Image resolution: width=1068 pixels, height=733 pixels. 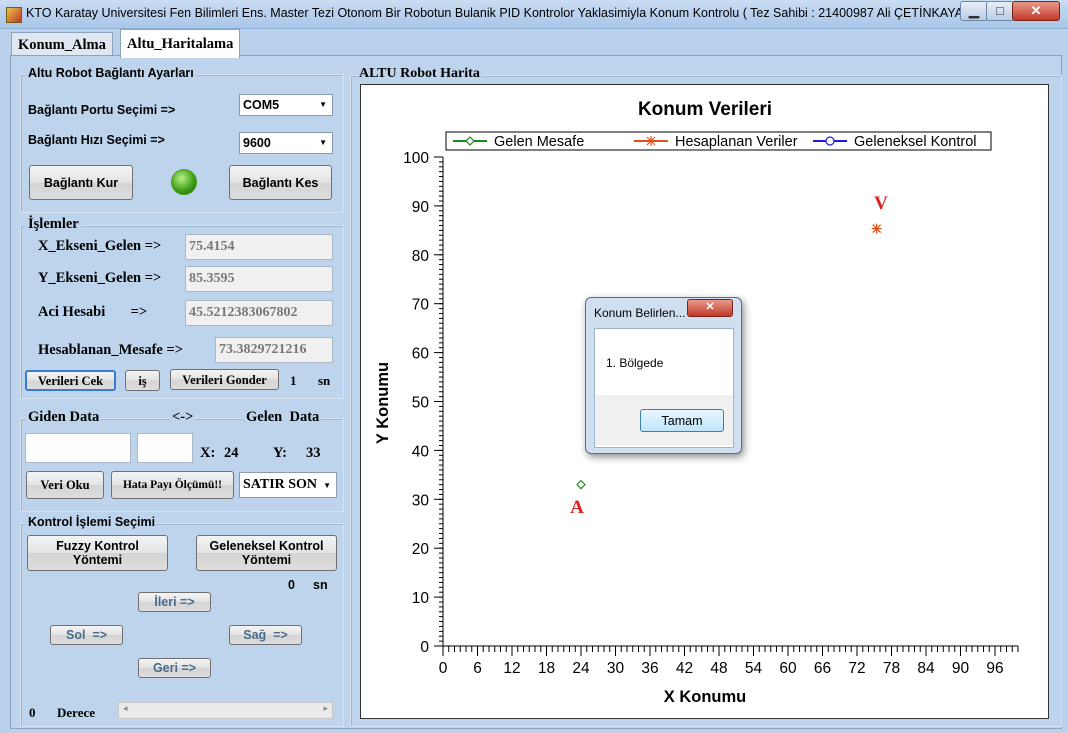 What do you see at coordinates (419, 74) in the screenshot?
I see `map-group-title: ALTU Robot Harita` at bounding box center [419, 74].